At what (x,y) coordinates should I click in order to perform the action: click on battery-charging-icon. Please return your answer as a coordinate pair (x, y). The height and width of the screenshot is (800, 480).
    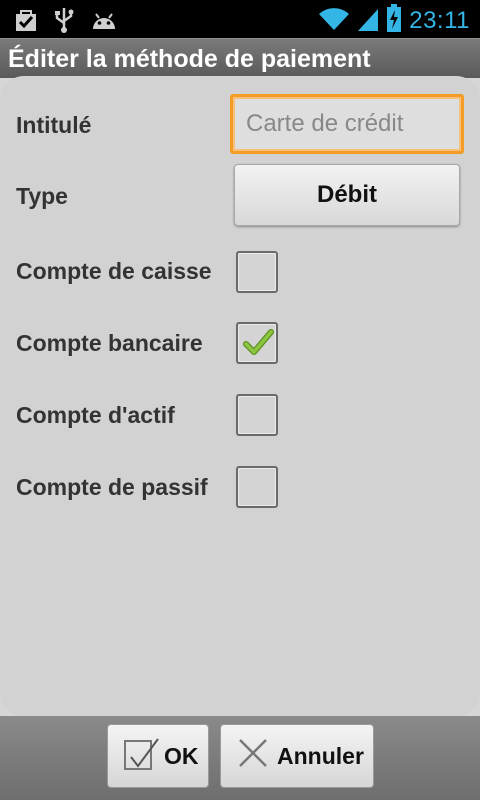
    Looking at the image, I should click on (394, 20).